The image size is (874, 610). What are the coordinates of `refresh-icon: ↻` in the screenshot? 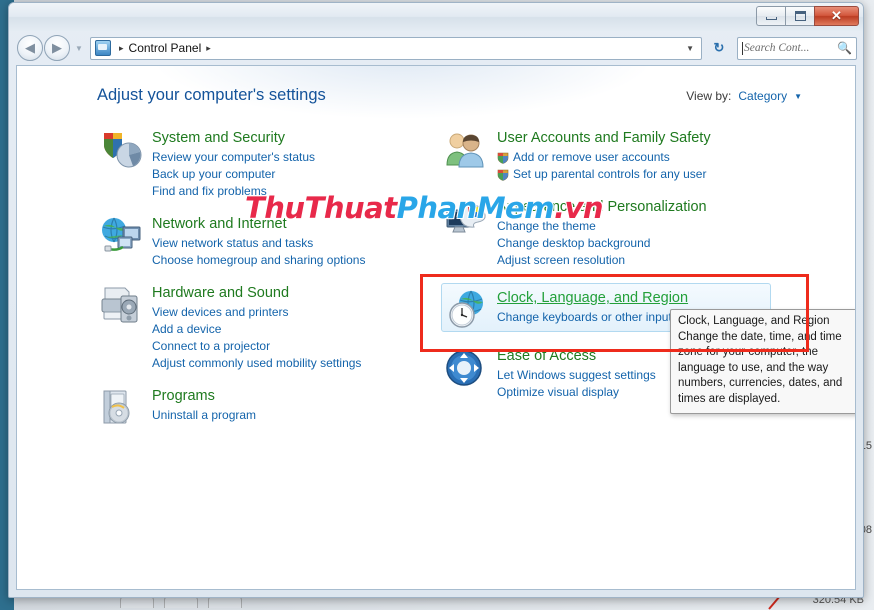 It's located at (719, 47).